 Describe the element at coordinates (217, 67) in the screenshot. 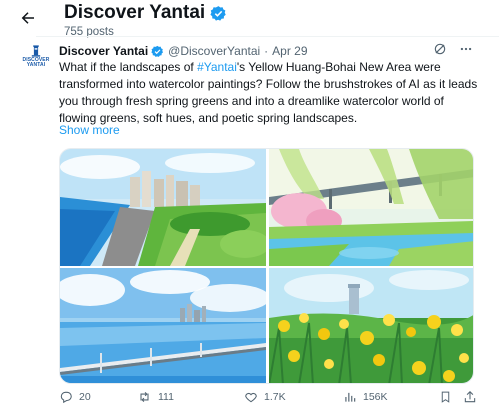

I see `hashtag-link: #Yantai` at that location.